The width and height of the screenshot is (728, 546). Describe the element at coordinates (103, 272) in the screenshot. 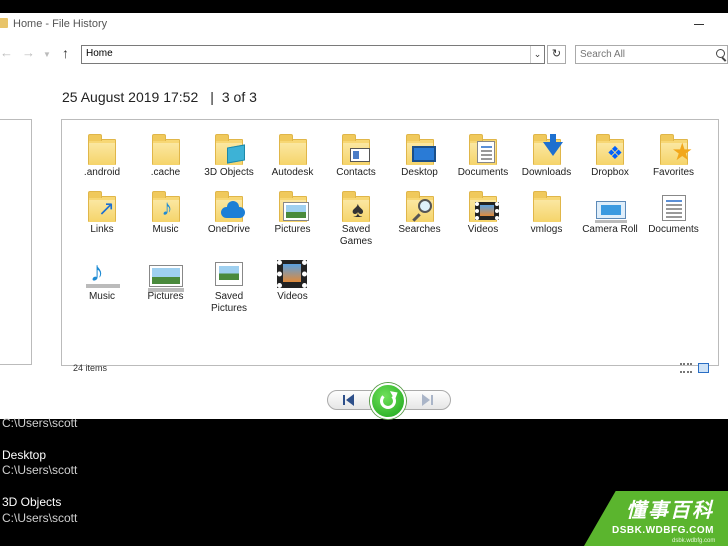

I see `music-library-icon: ♪` at that location.